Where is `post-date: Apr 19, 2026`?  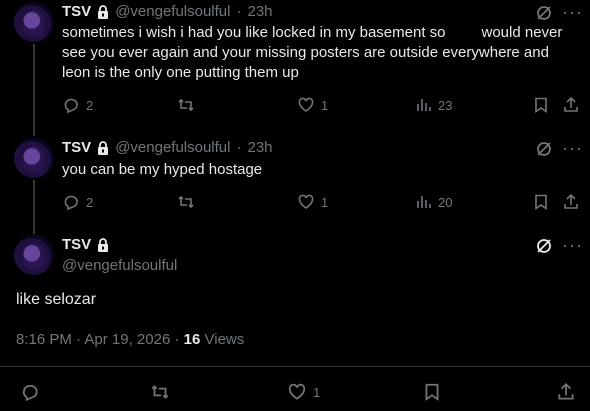
post-date: Apr 19, 2026 is located at coordinates (127, 339).